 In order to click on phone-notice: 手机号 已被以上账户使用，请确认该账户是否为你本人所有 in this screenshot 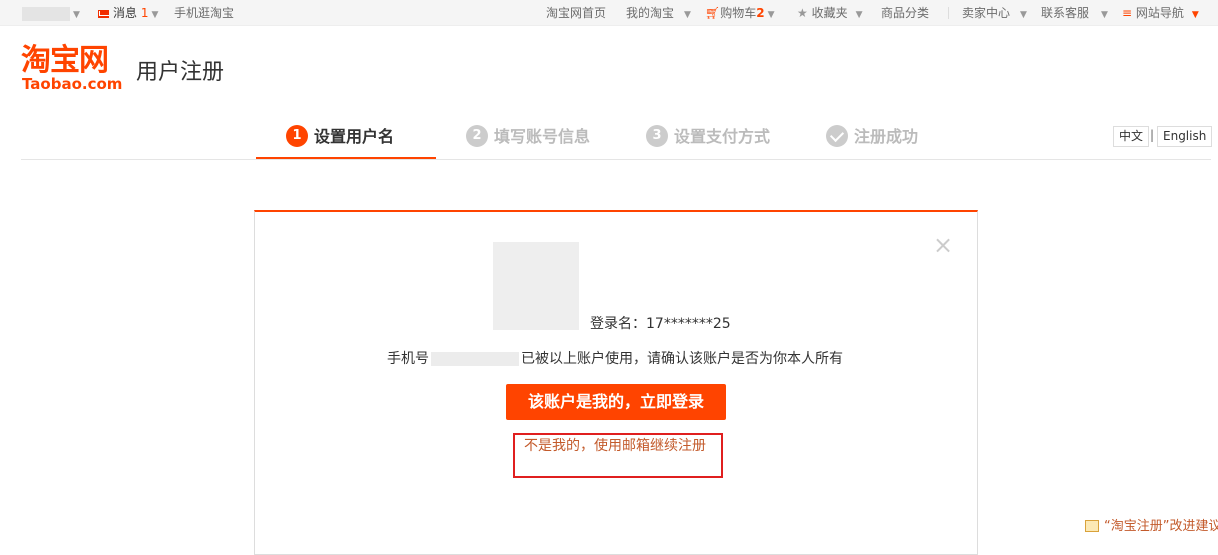, I will do `click(615, 359)`.